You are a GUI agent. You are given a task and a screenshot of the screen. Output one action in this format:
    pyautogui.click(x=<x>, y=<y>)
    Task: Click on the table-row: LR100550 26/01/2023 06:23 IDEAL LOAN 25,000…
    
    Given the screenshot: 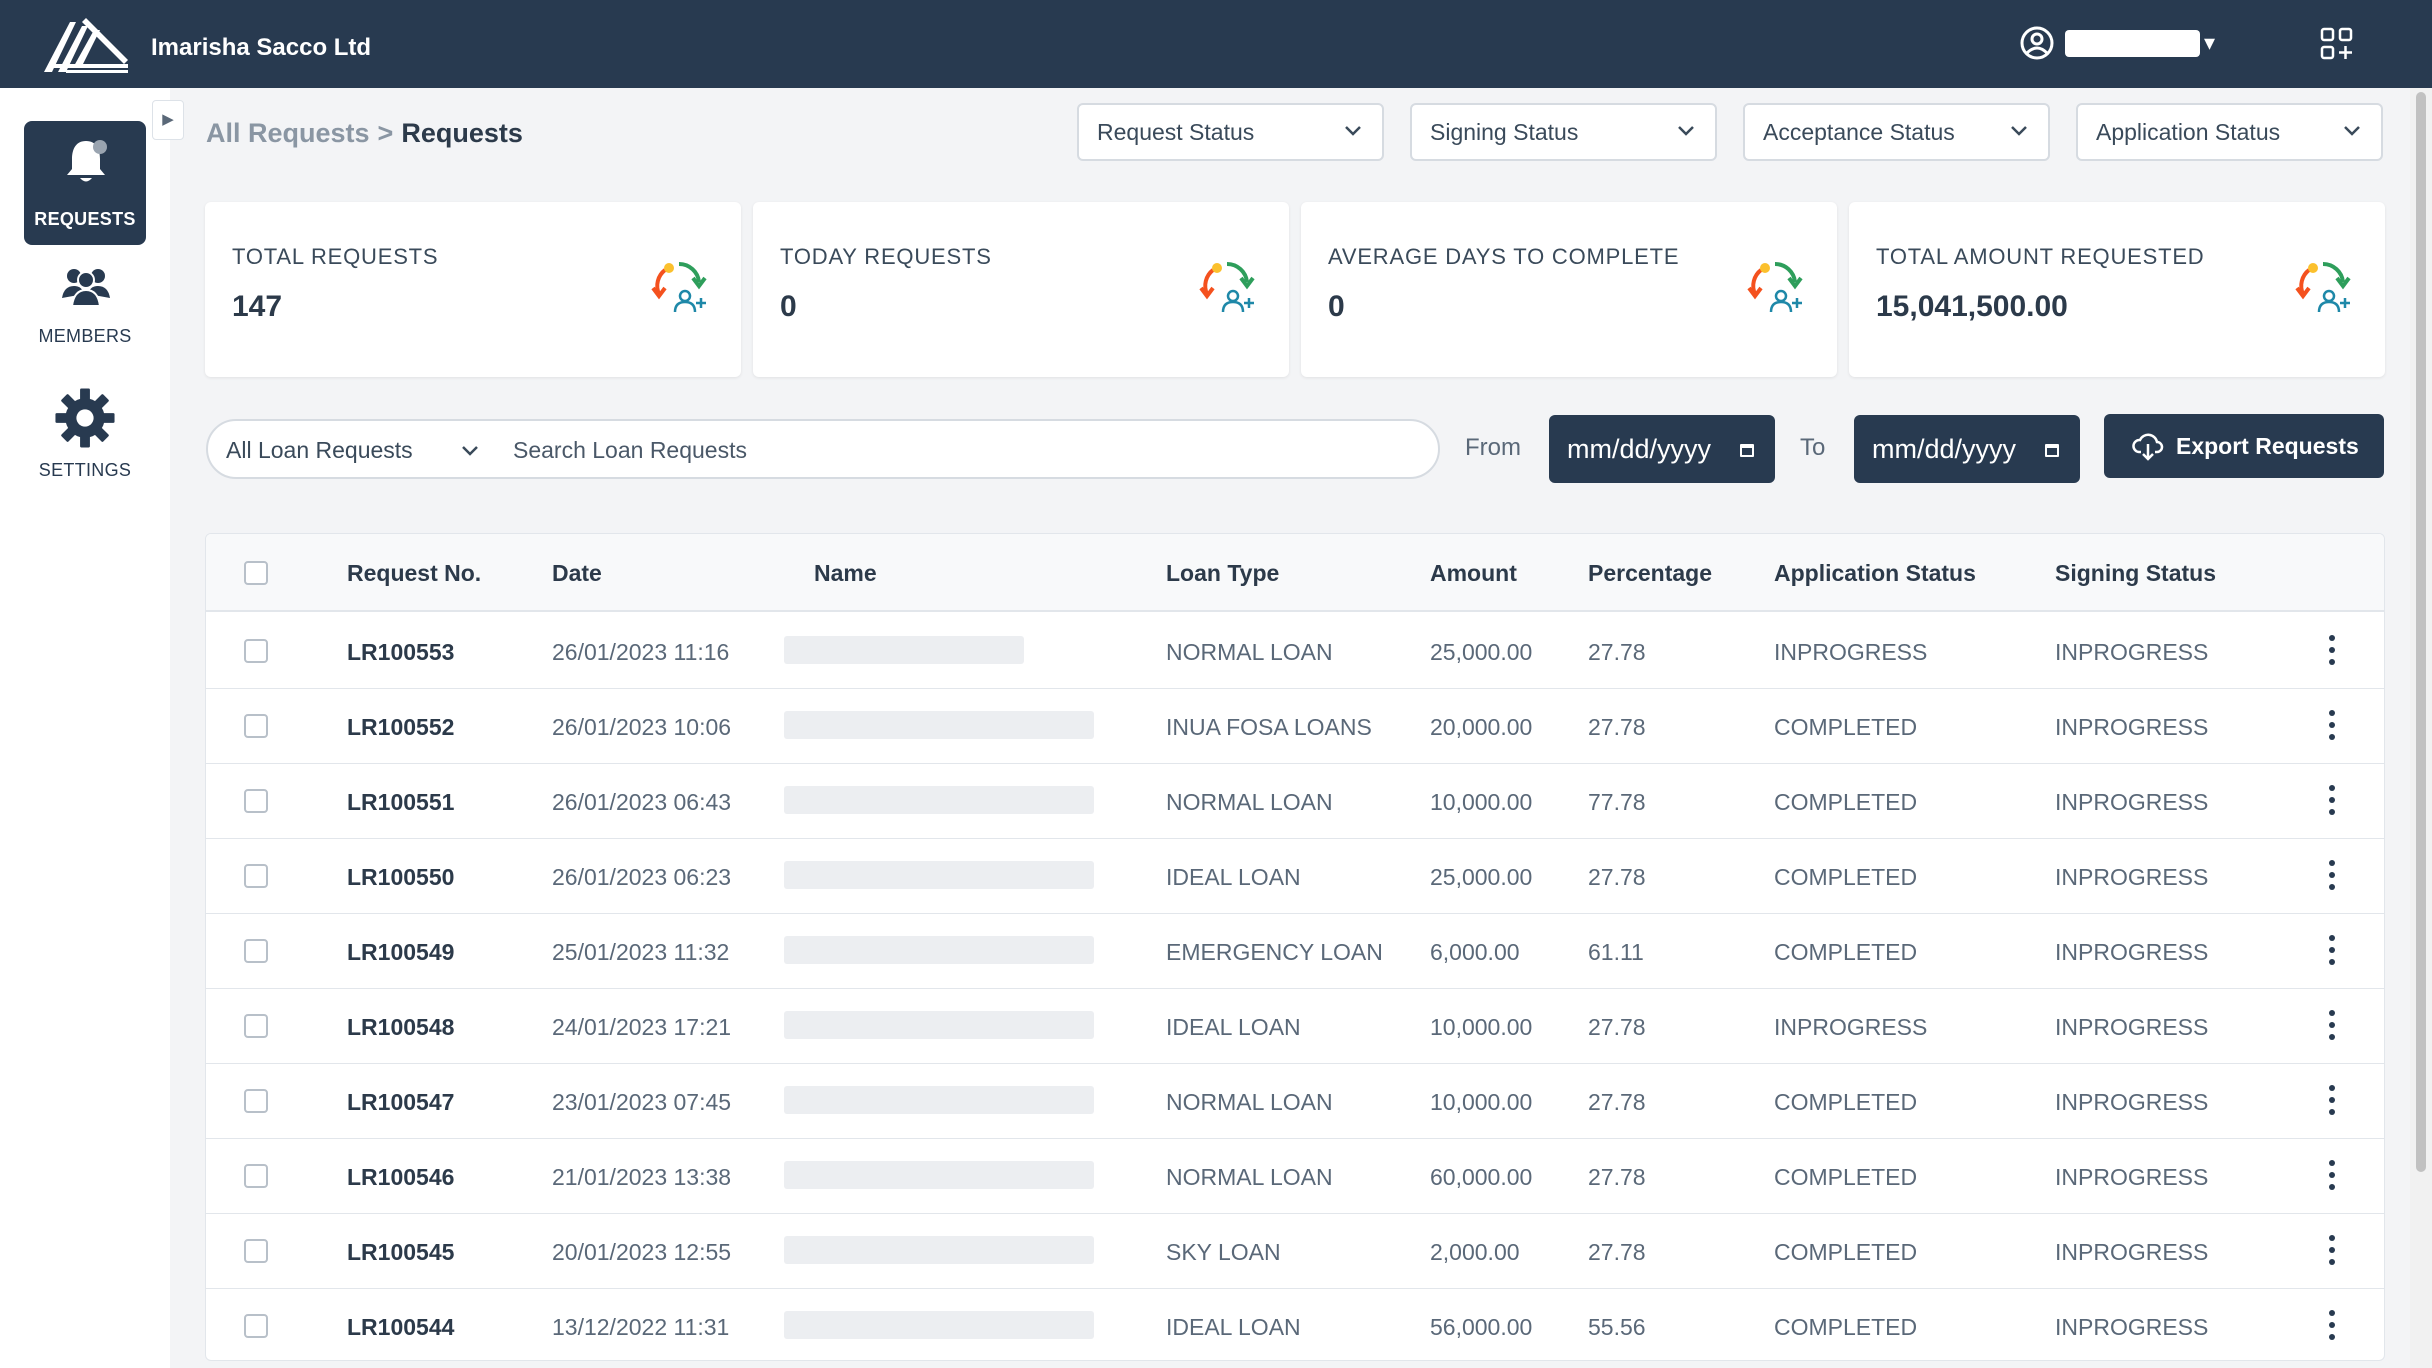 What is the action you would take?
    pyautogui.click(x=1295, y=876)
    